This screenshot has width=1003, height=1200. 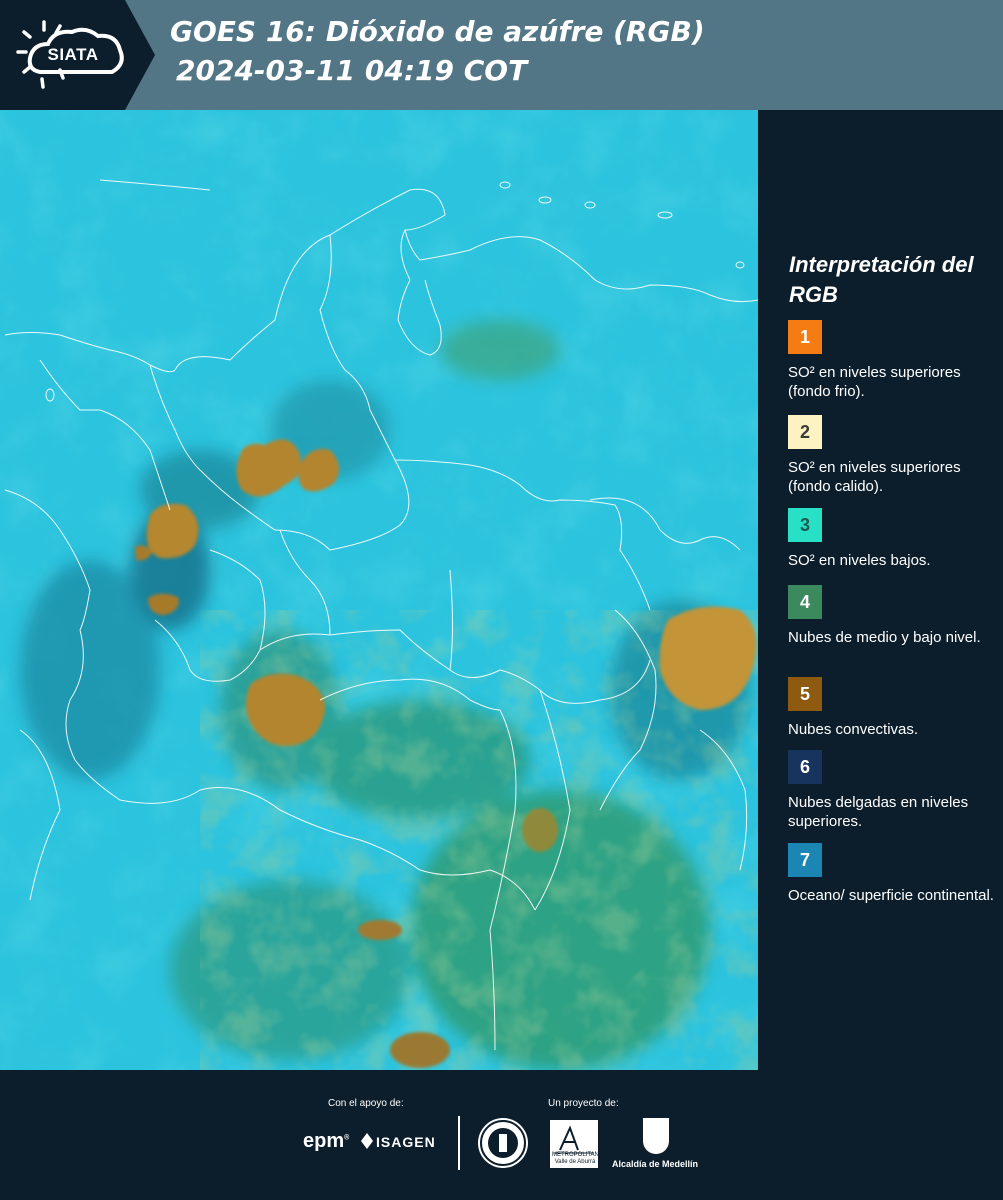 What do you see at coordinates (893, 616) in the screenshot?
I see `legend-item-4: 4 Nubes de medio y bajo nivel.` at bounding box center [893, 616].